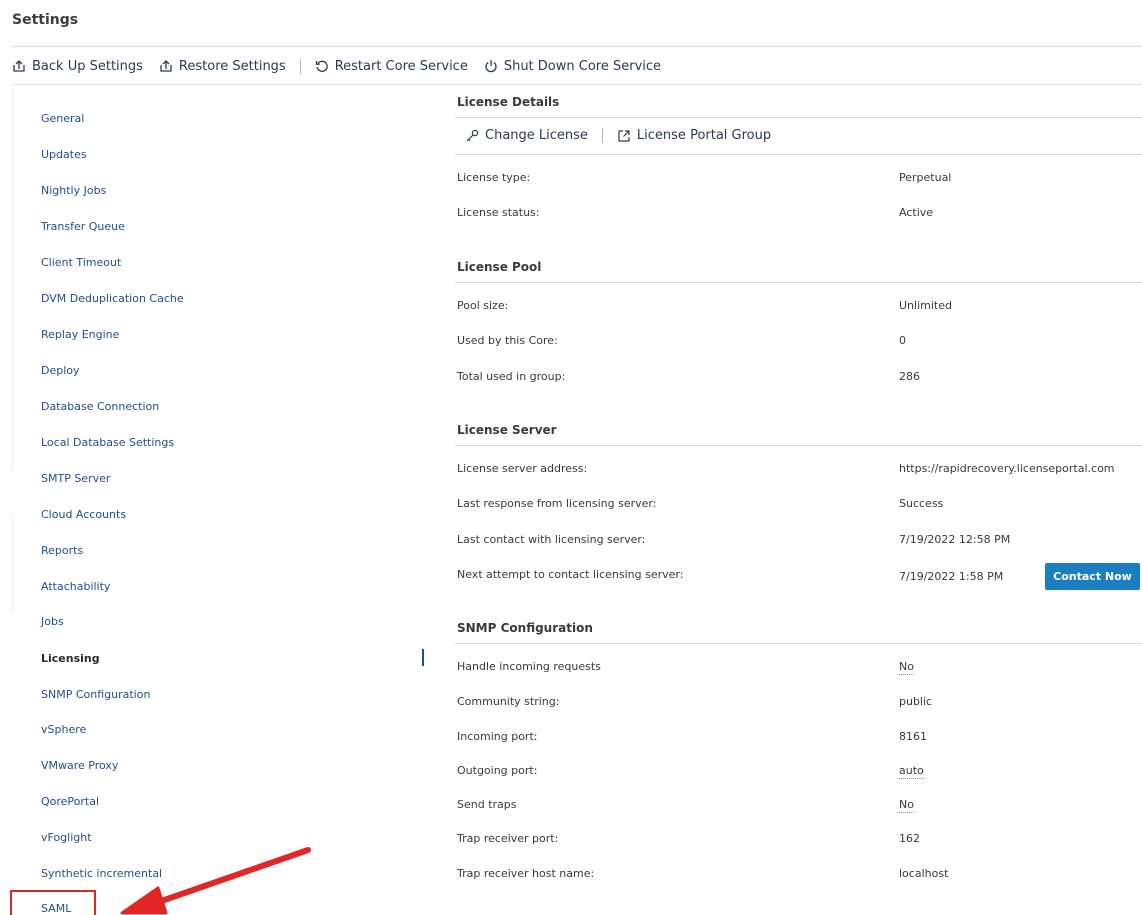 The width and height of the screenshot is (1142, 915). What do you see at coordinates (100, 406) in the screenshot?
I see `sidebar-item-database-connection: Database Connection` at bounding box center [100, 406].